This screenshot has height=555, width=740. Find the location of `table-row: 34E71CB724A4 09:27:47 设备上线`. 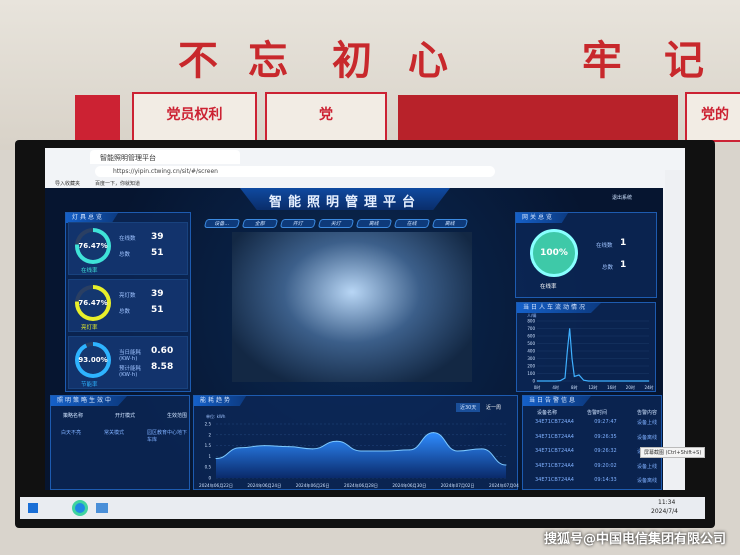

table-row: 34E71CB724A4 09:27:47 设备上线 is located at coordinates (596, 422).